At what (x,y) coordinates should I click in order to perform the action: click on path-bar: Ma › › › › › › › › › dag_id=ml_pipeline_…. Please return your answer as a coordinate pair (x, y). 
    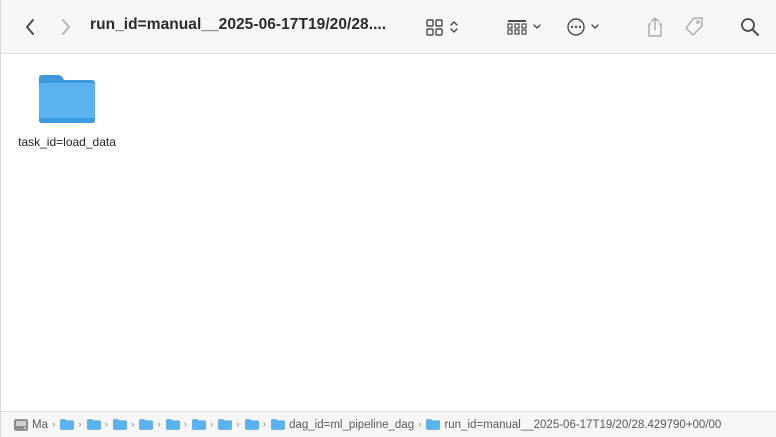
    Looking at the image, I should click on (388, 424).